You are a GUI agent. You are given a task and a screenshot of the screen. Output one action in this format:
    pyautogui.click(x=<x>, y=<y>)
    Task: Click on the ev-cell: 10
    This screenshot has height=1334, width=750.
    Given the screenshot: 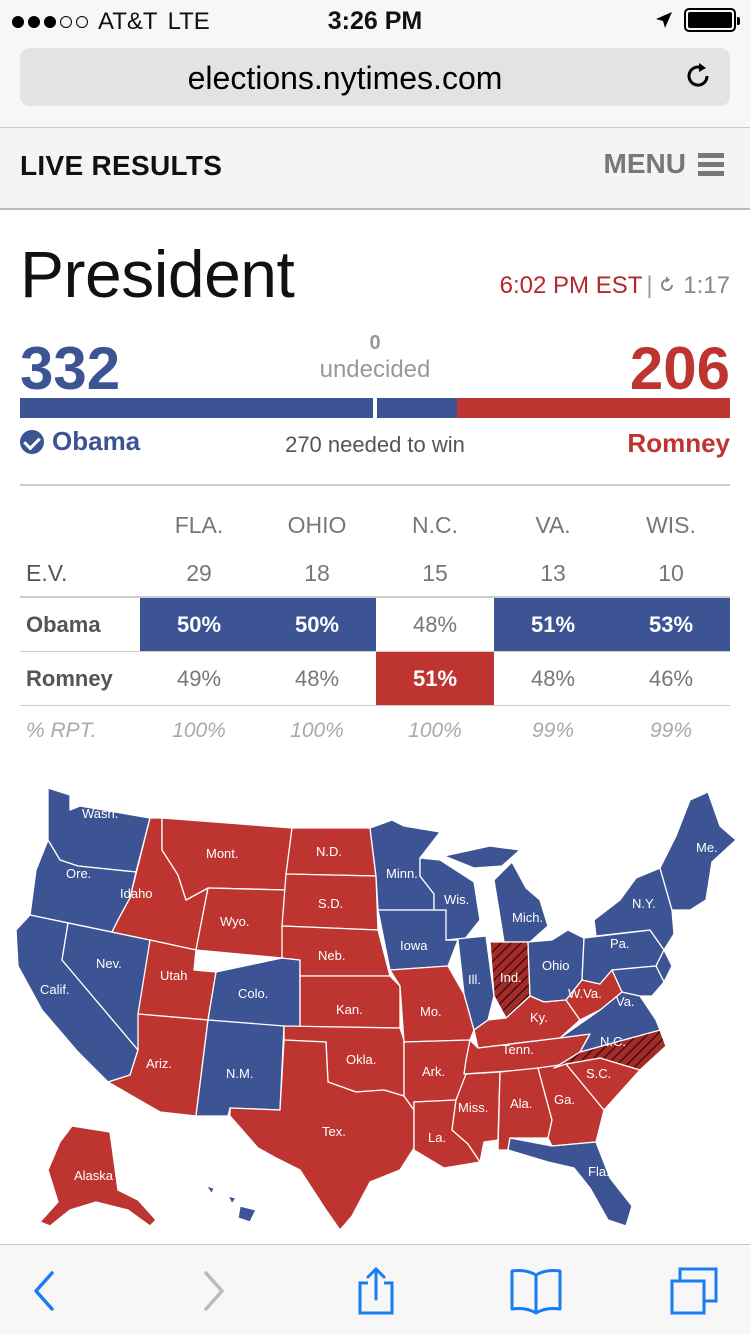 What is the action you would take?
    pyautogui.click(x=671, y=572)
    